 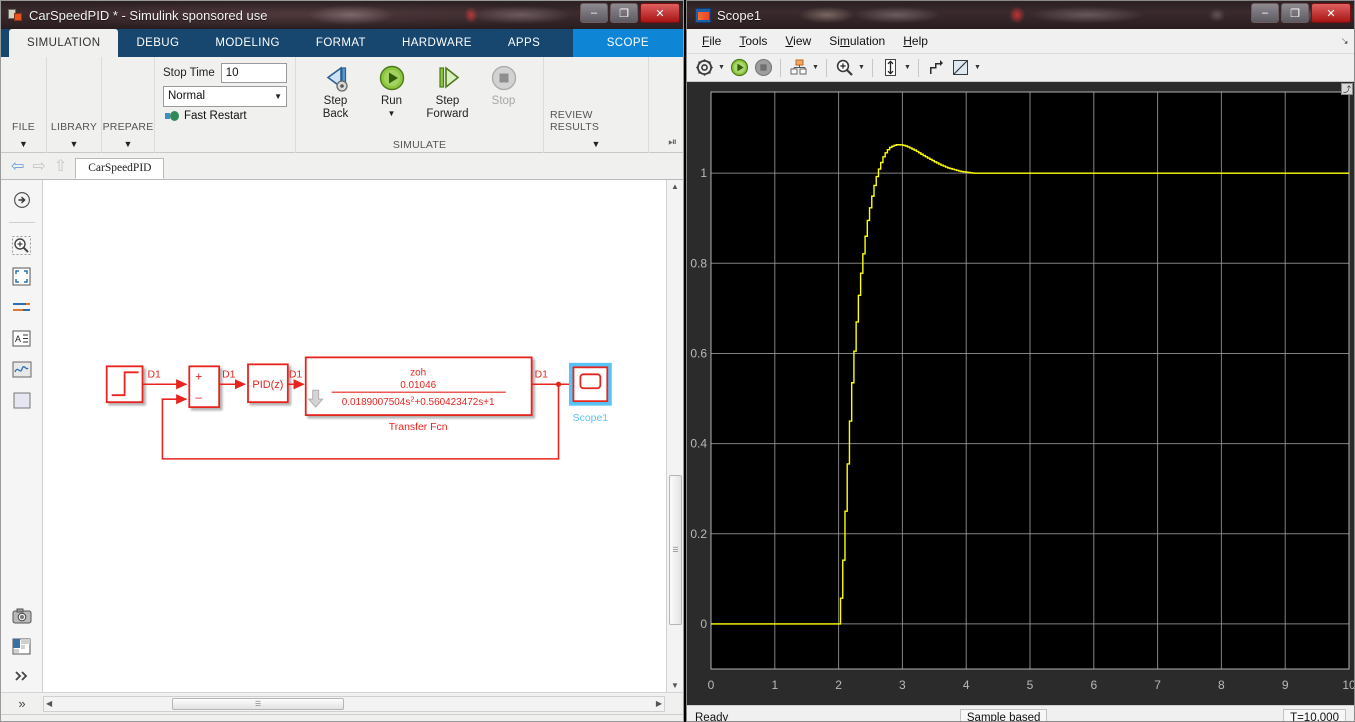 I want to click on svg-text: 2, so click(x=838, y=685).